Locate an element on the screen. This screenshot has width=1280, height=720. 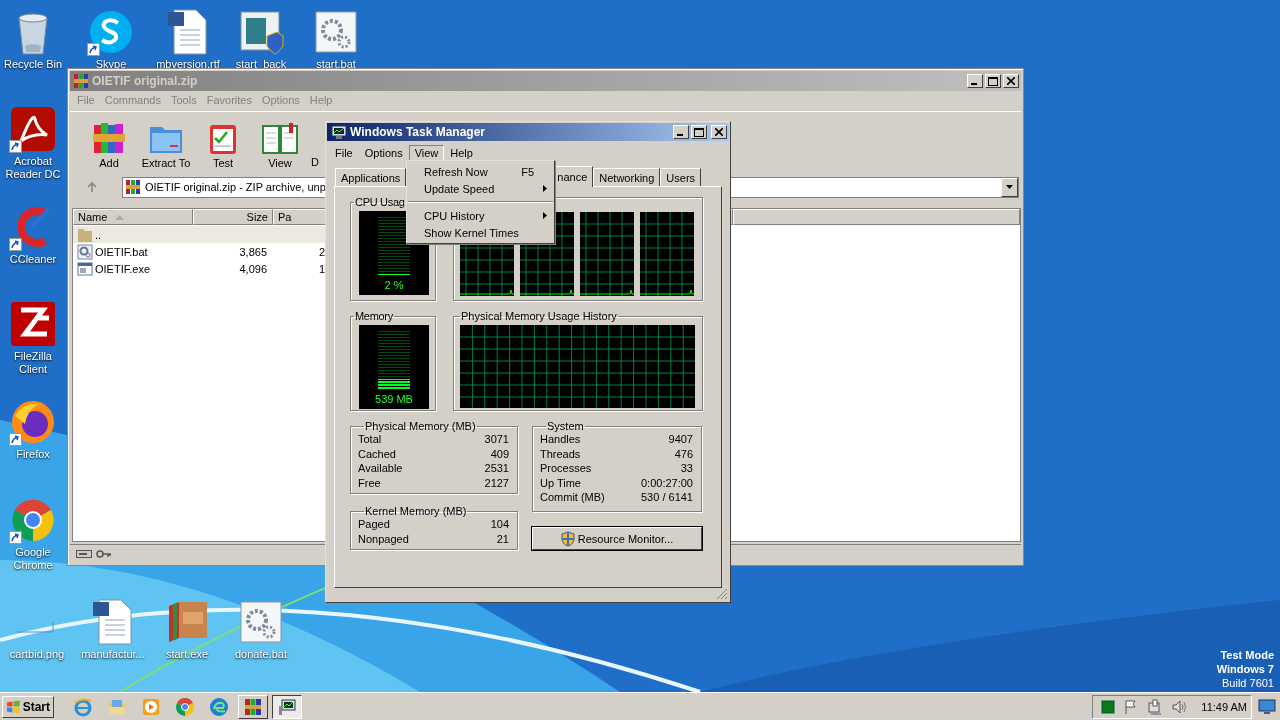
window-title: Windows Task Manager is located at coordinates (418, 132).